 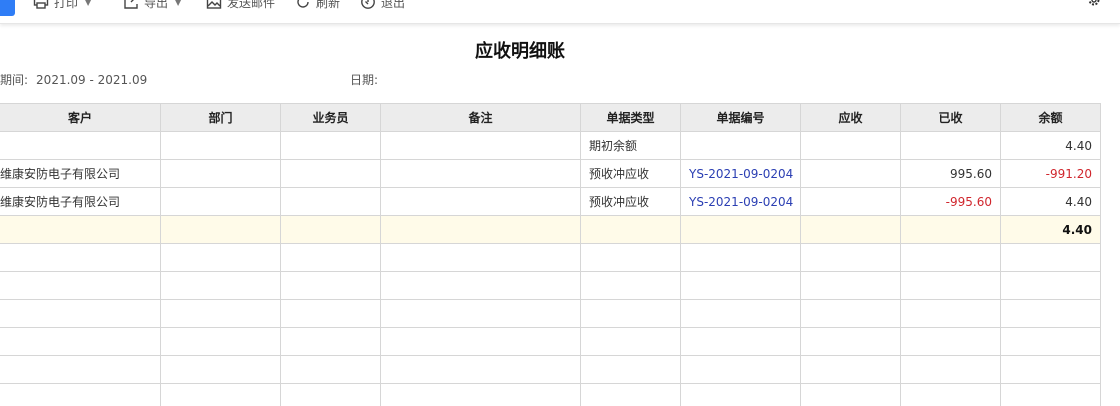 What do you see at coordinates (740, 145) in the screenshot?
I see `cell-doc-no` at bounding box center [740, 145].